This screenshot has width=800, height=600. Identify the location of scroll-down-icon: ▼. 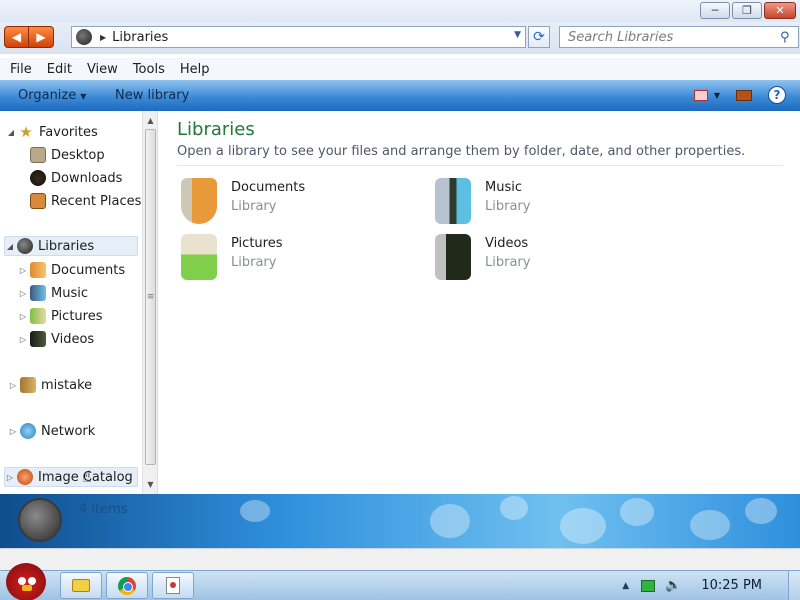
(150, 484).